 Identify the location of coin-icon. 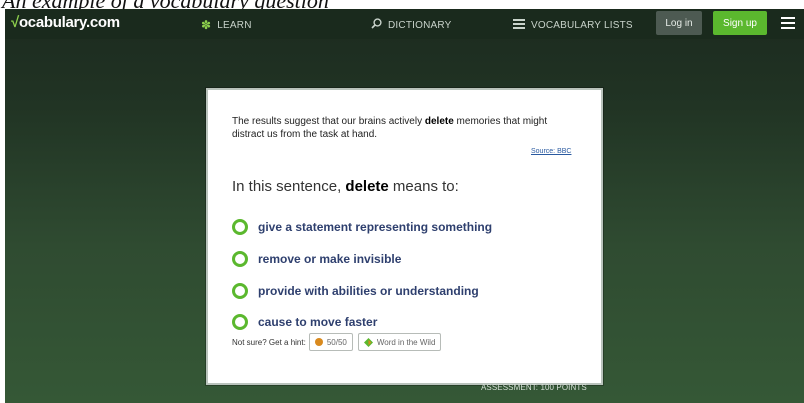
(318, 342).